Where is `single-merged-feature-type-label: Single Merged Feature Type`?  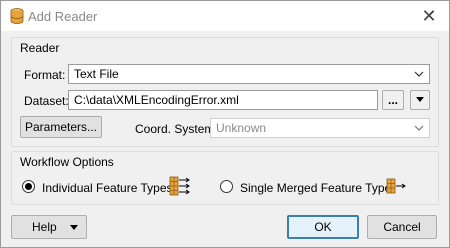
single-merged-feature-type-label: Single Merged Feature Type is located at coordinates (316, 188).